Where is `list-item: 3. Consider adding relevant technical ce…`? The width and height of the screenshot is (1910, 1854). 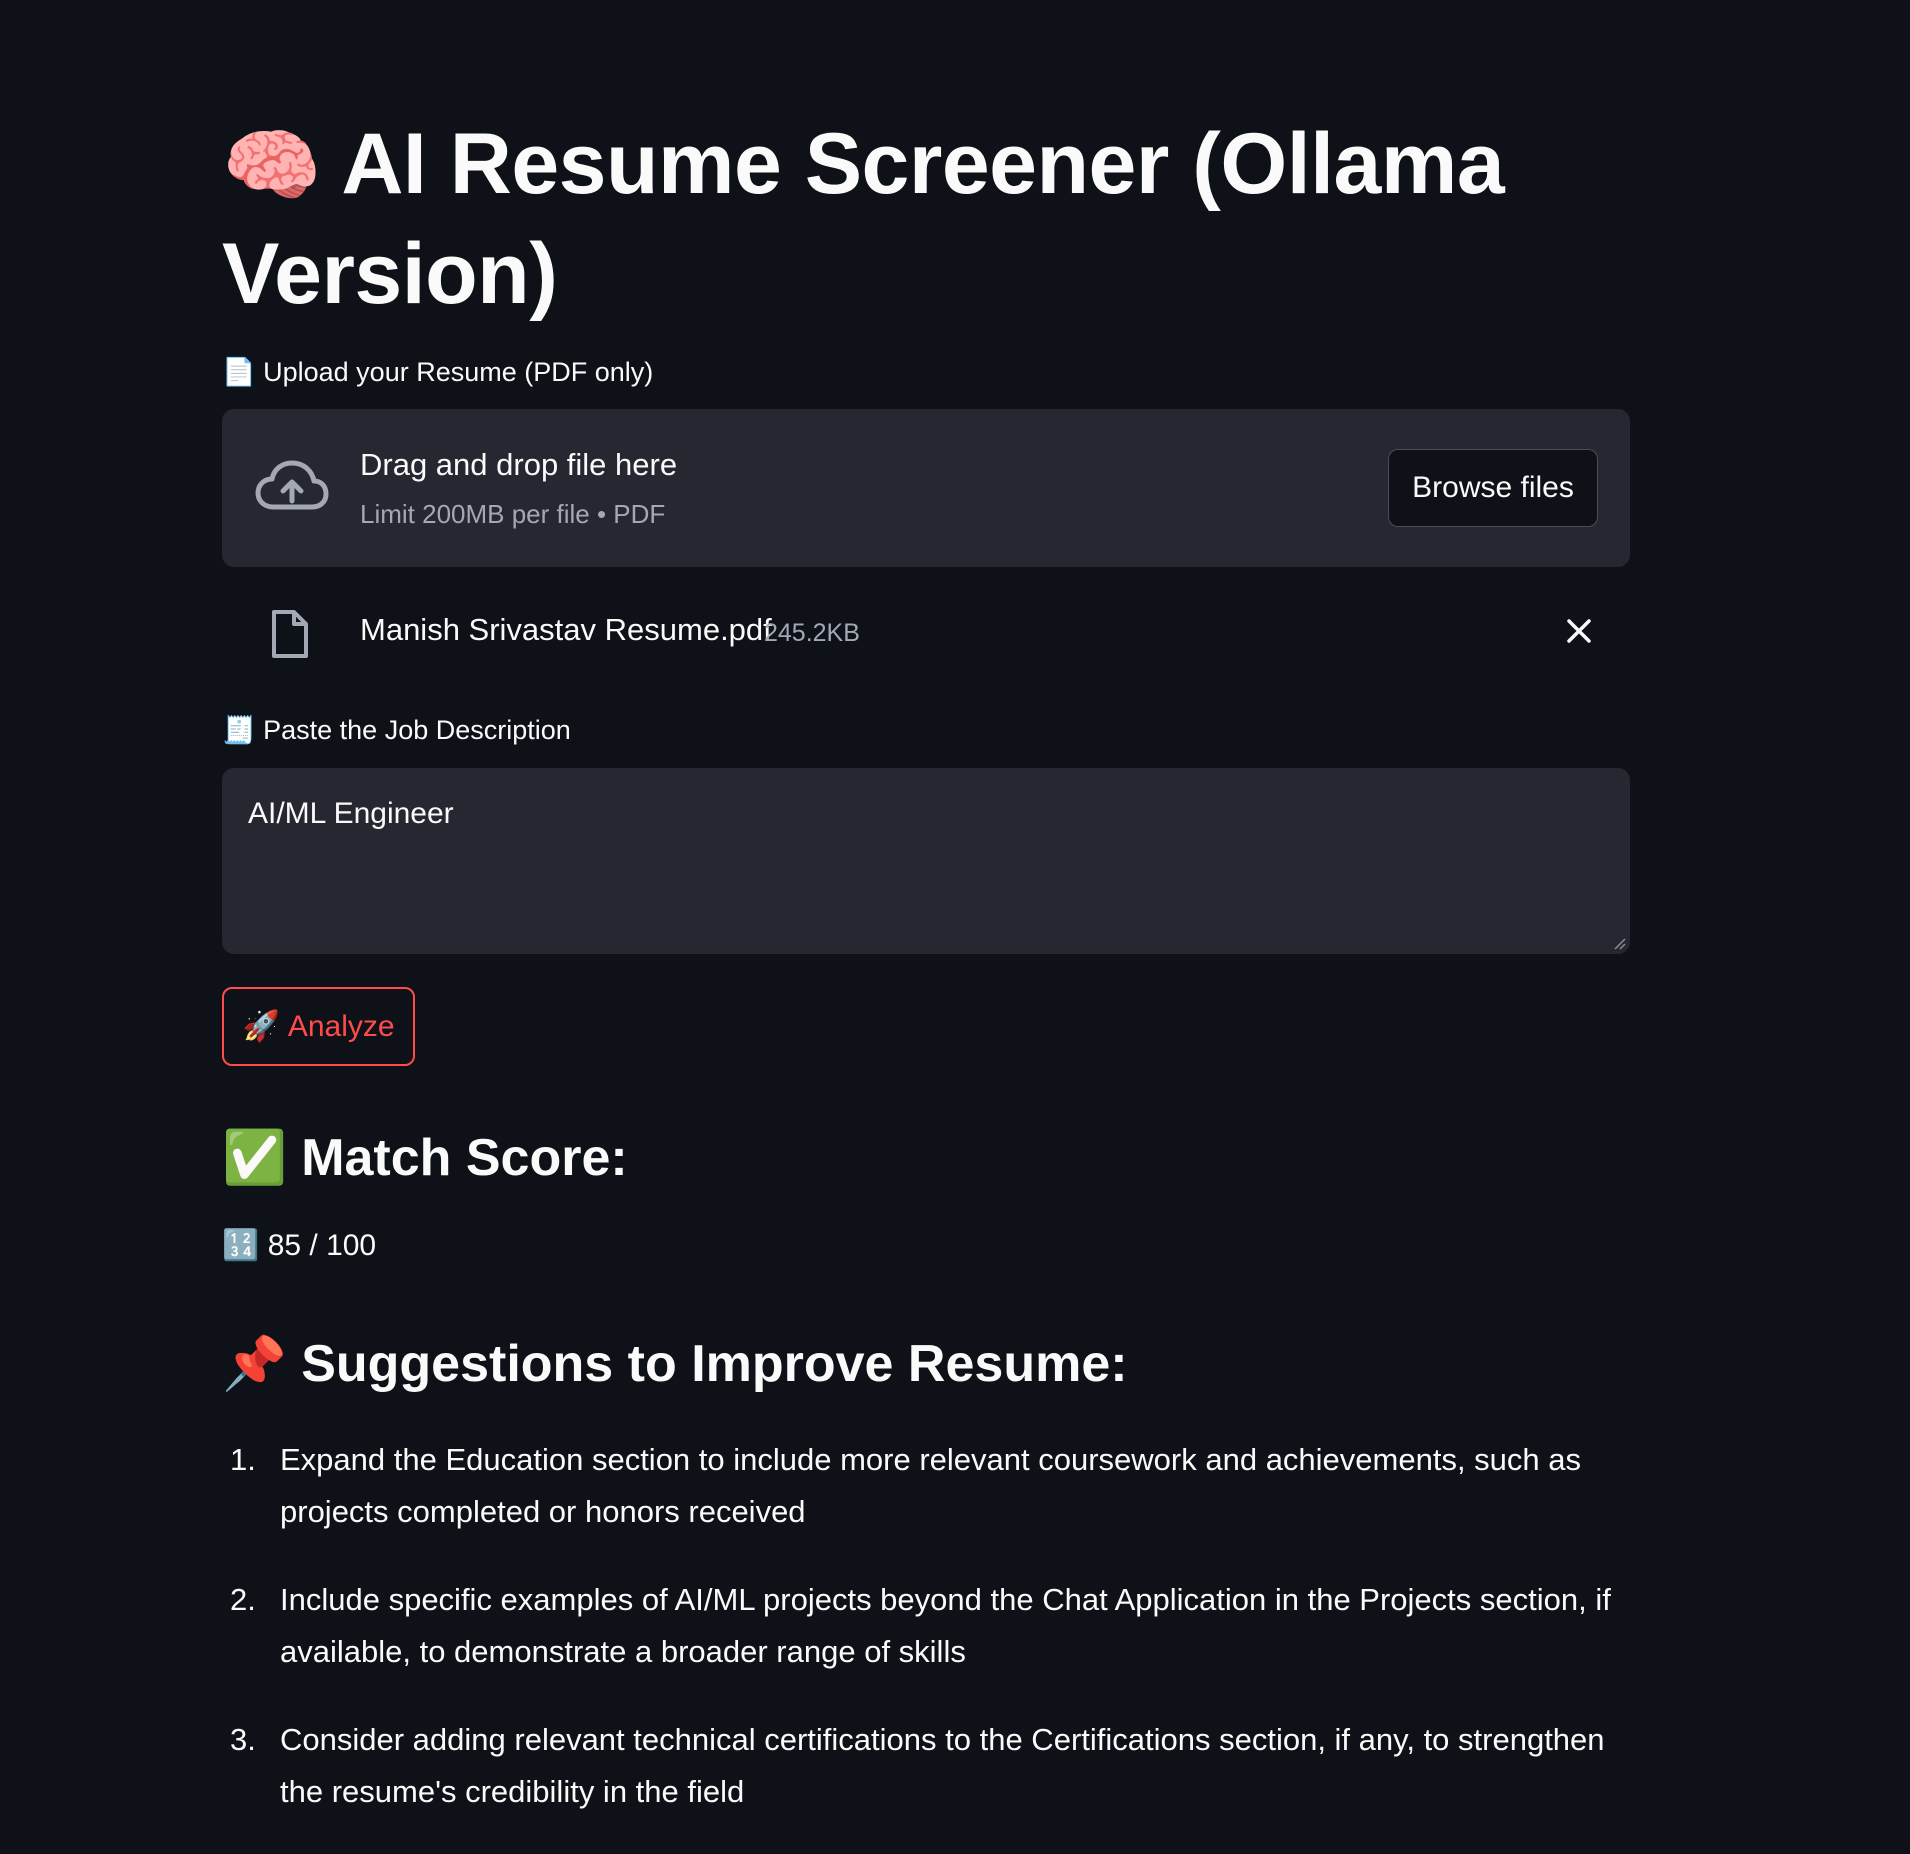 list-item: 3. Consider adding relevant technical ce… is located at coordinates (926, 1766).